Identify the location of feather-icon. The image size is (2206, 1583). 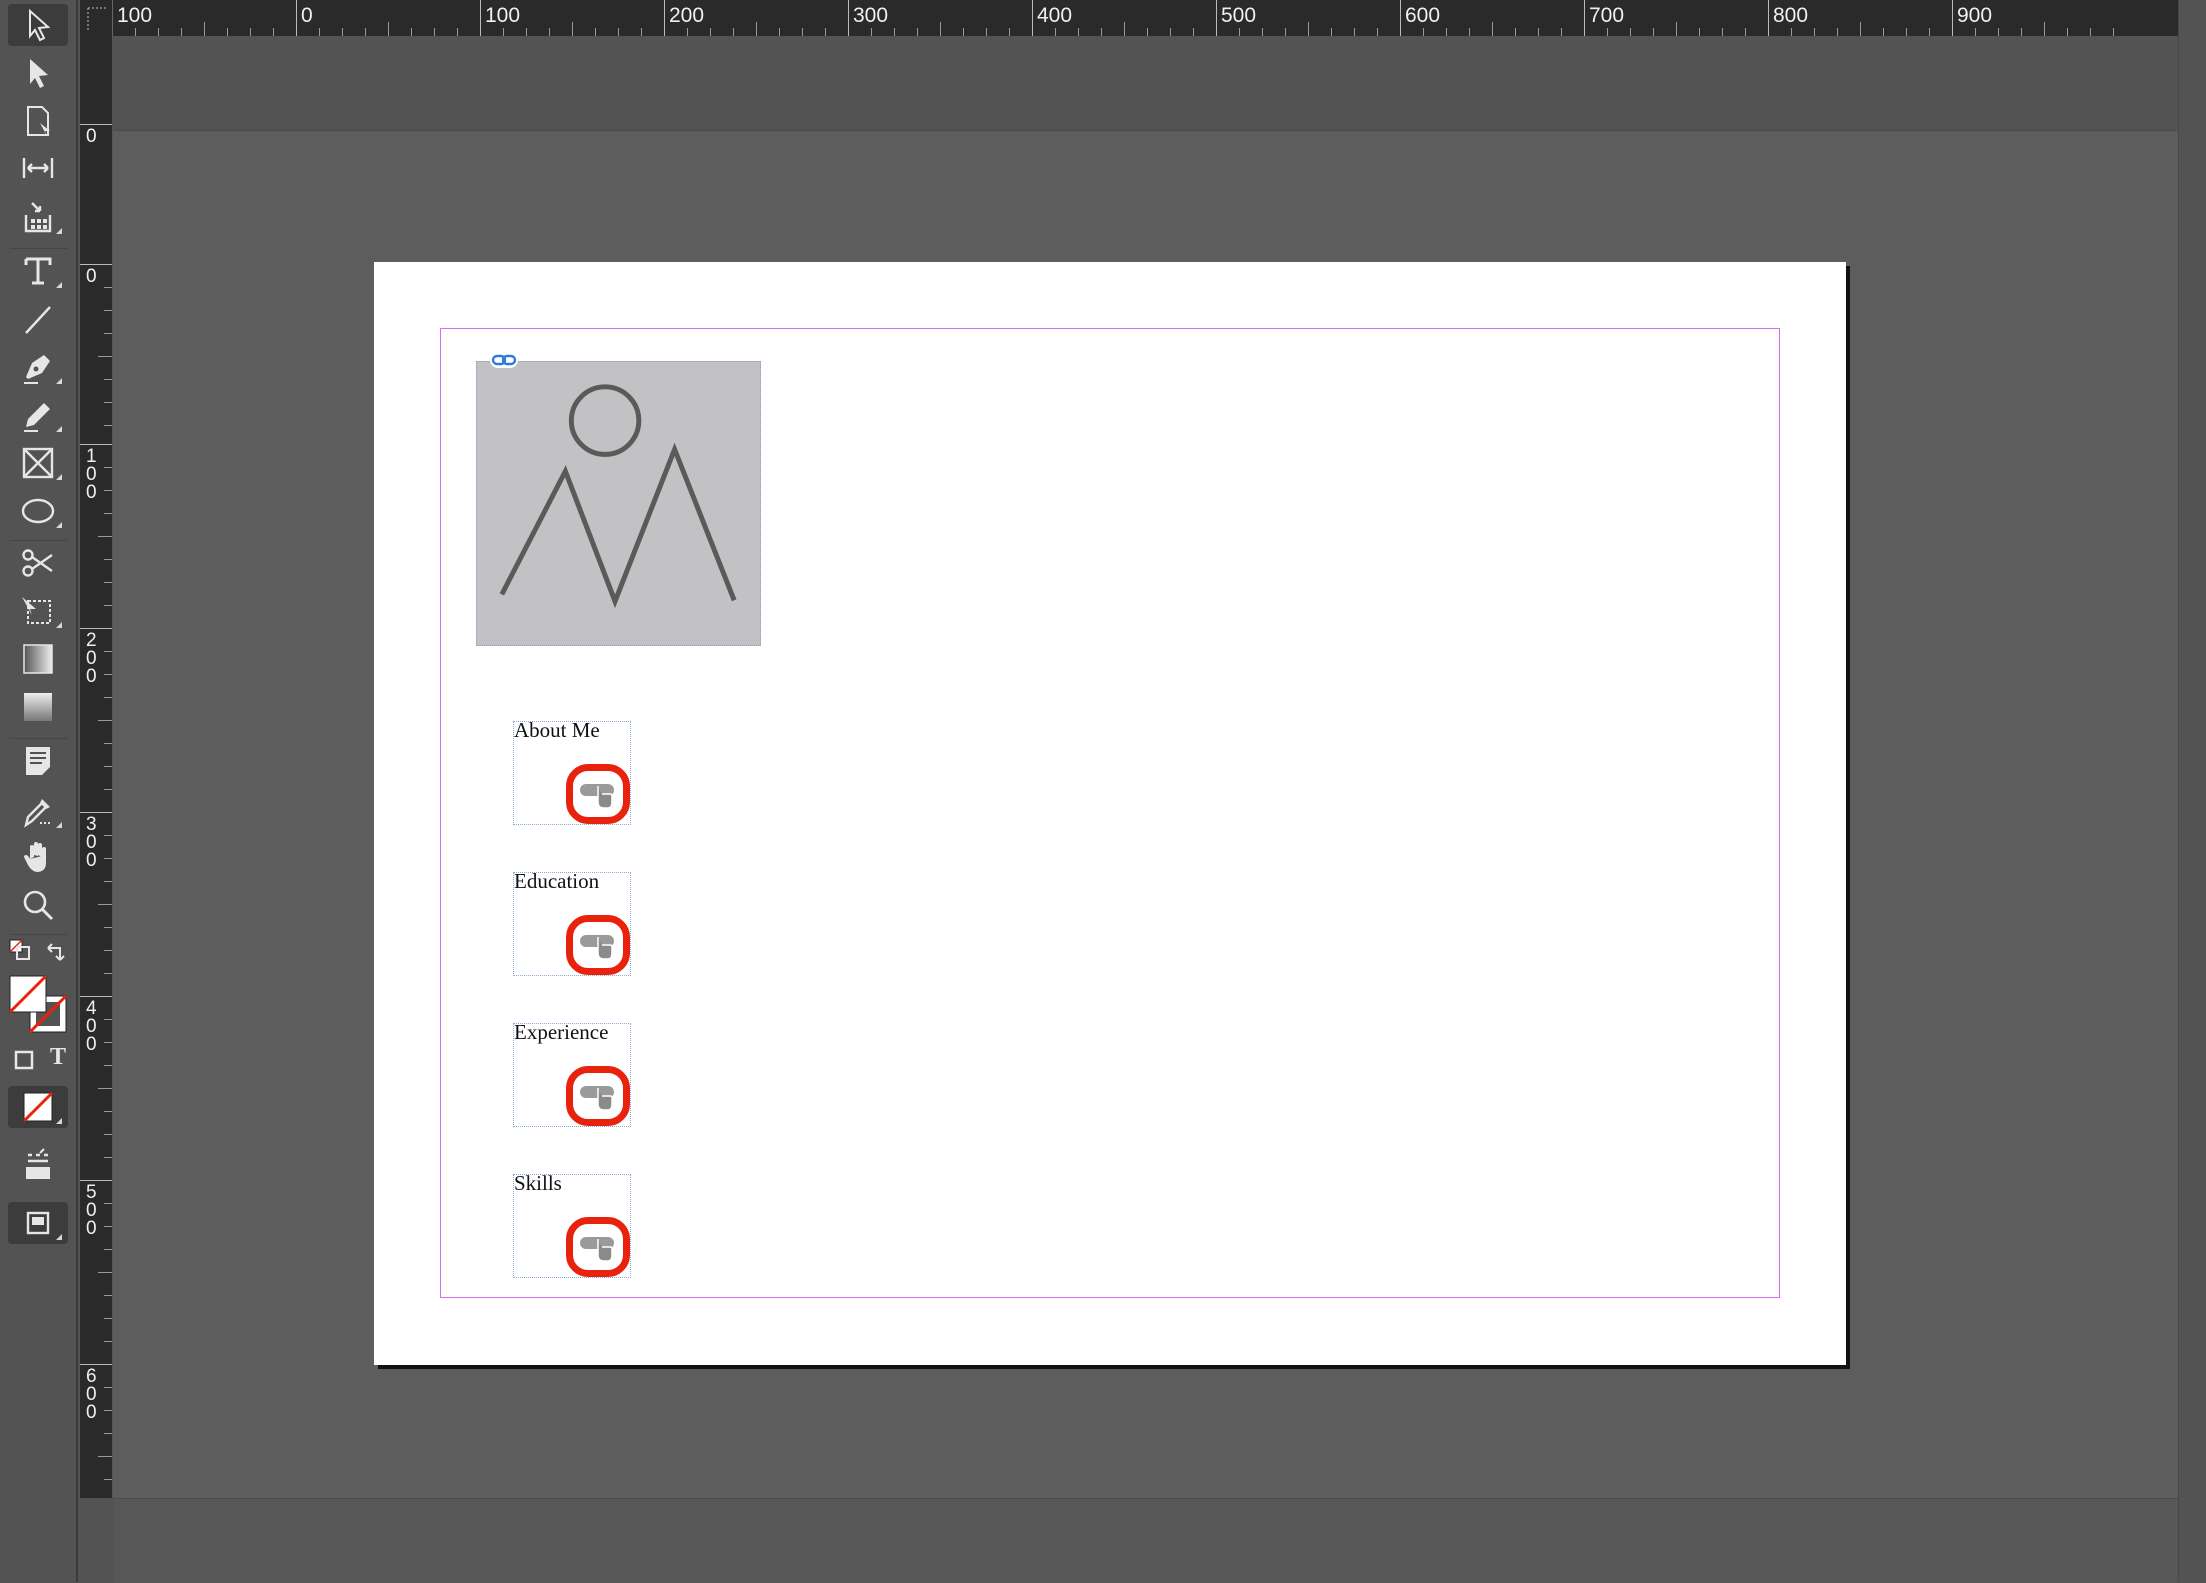
(38, 707).